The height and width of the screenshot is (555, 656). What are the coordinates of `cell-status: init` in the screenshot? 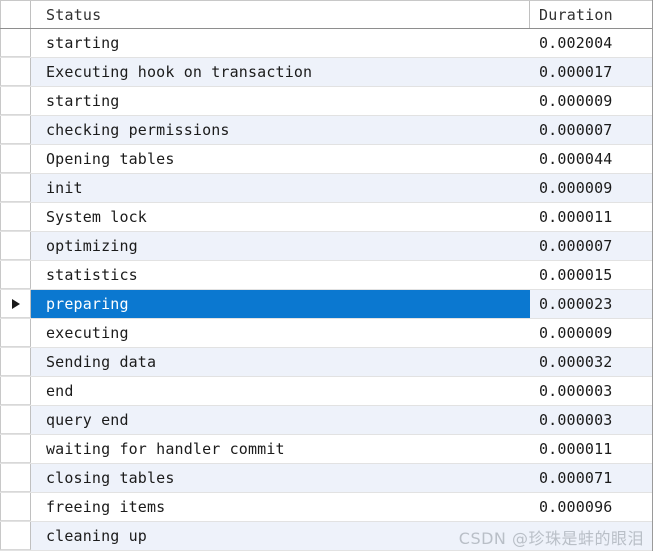 It's located at (280, 188).